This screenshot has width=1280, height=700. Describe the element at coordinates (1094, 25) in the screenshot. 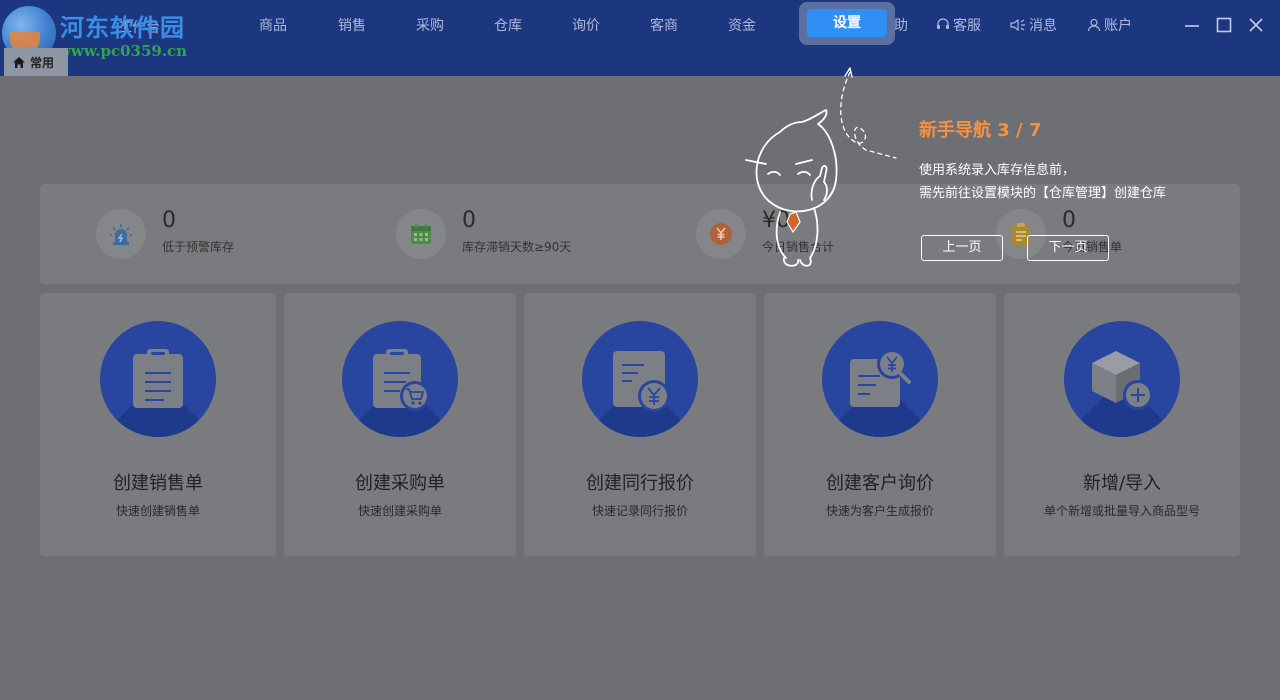

I see `user-icon` at that location.